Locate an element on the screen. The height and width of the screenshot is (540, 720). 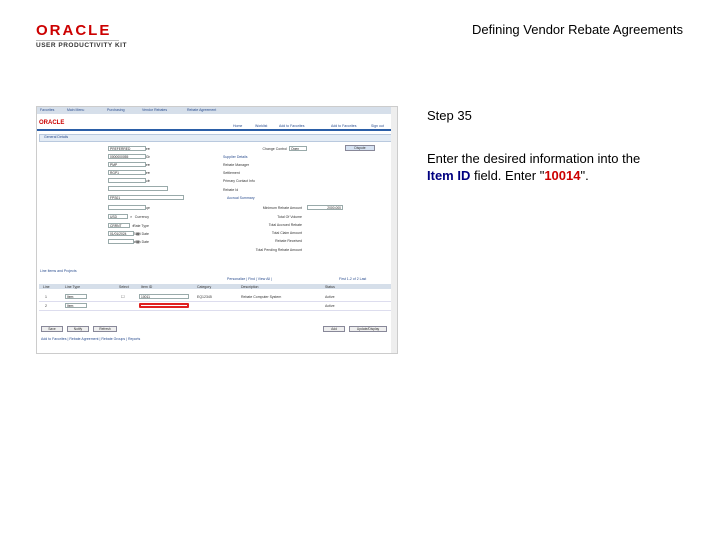
col-line: Line is located at coordinates (46, 287).